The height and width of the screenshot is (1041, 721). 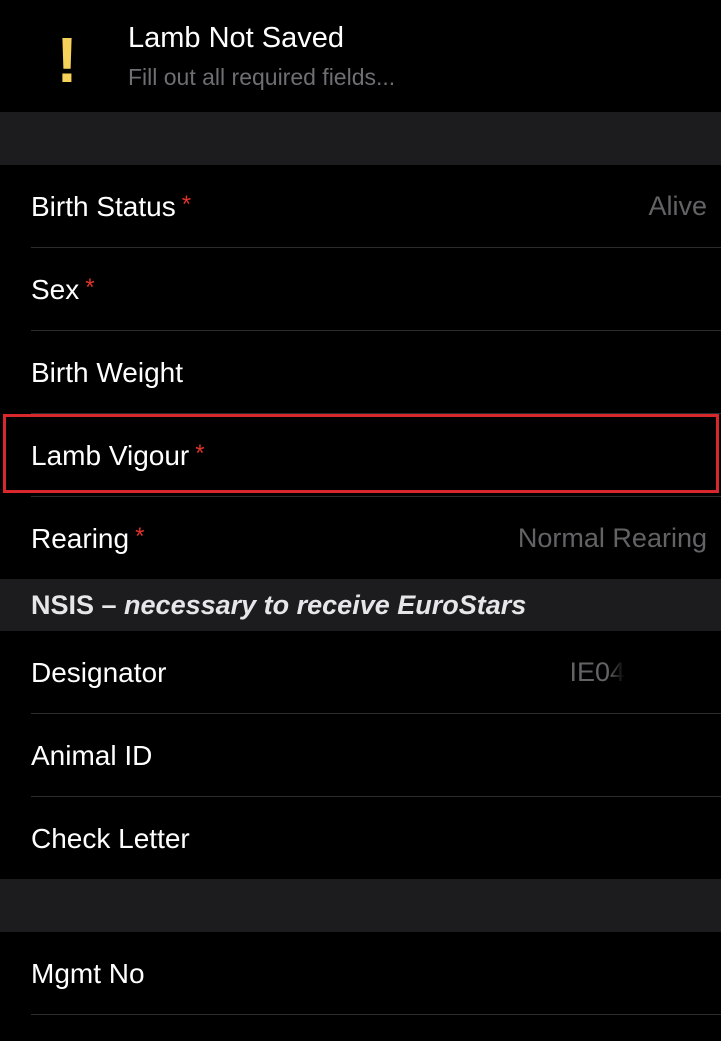 I want to click on nsis-section-header: NSIS – necessary to receive EuroStars, so click(x=360, y=605).